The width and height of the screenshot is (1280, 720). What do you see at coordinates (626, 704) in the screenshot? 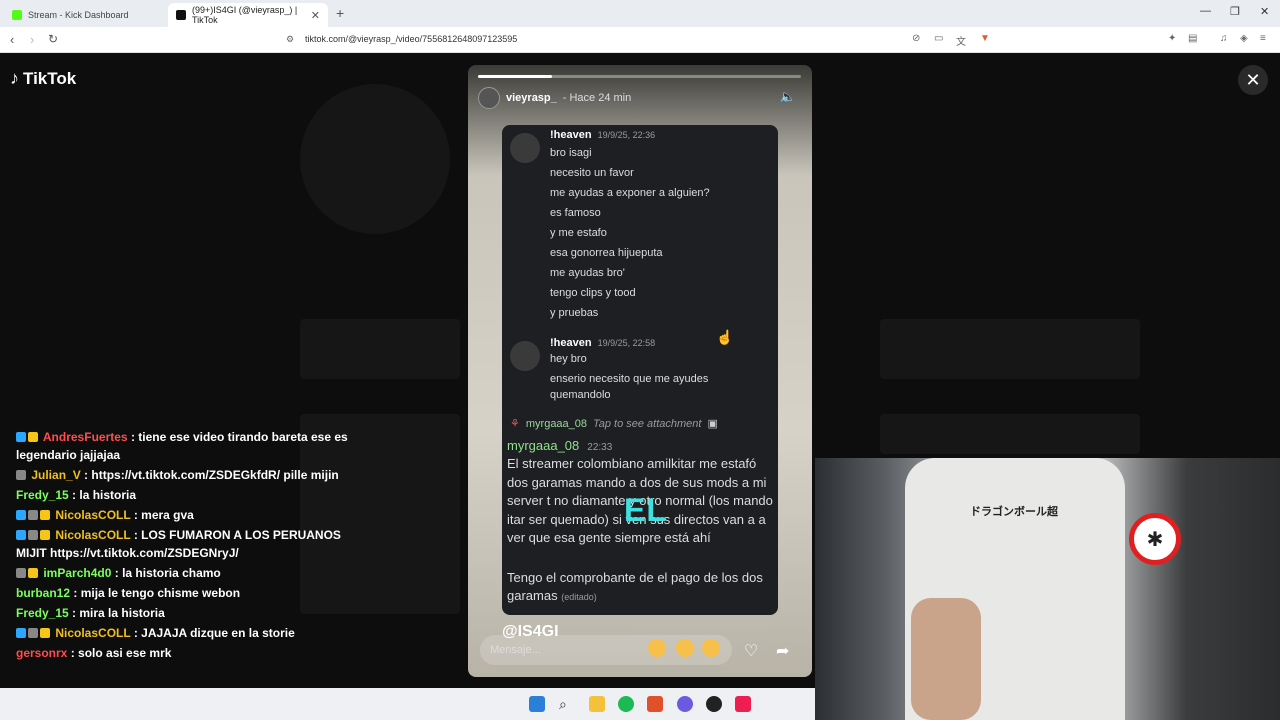
I see `spotify-icon` at bounding box center [626, 704].